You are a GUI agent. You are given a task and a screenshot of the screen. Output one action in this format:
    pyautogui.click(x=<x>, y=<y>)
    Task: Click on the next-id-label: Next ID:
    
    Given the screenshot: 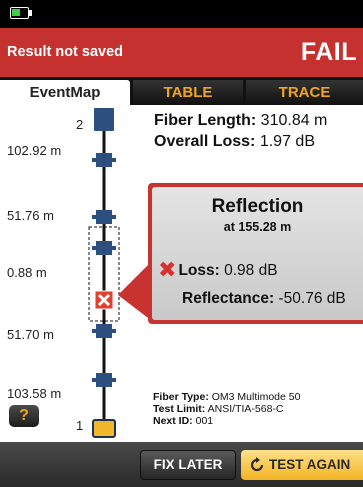 What is the action you would take?
    pyautogui.click(x=173, y=421)
    